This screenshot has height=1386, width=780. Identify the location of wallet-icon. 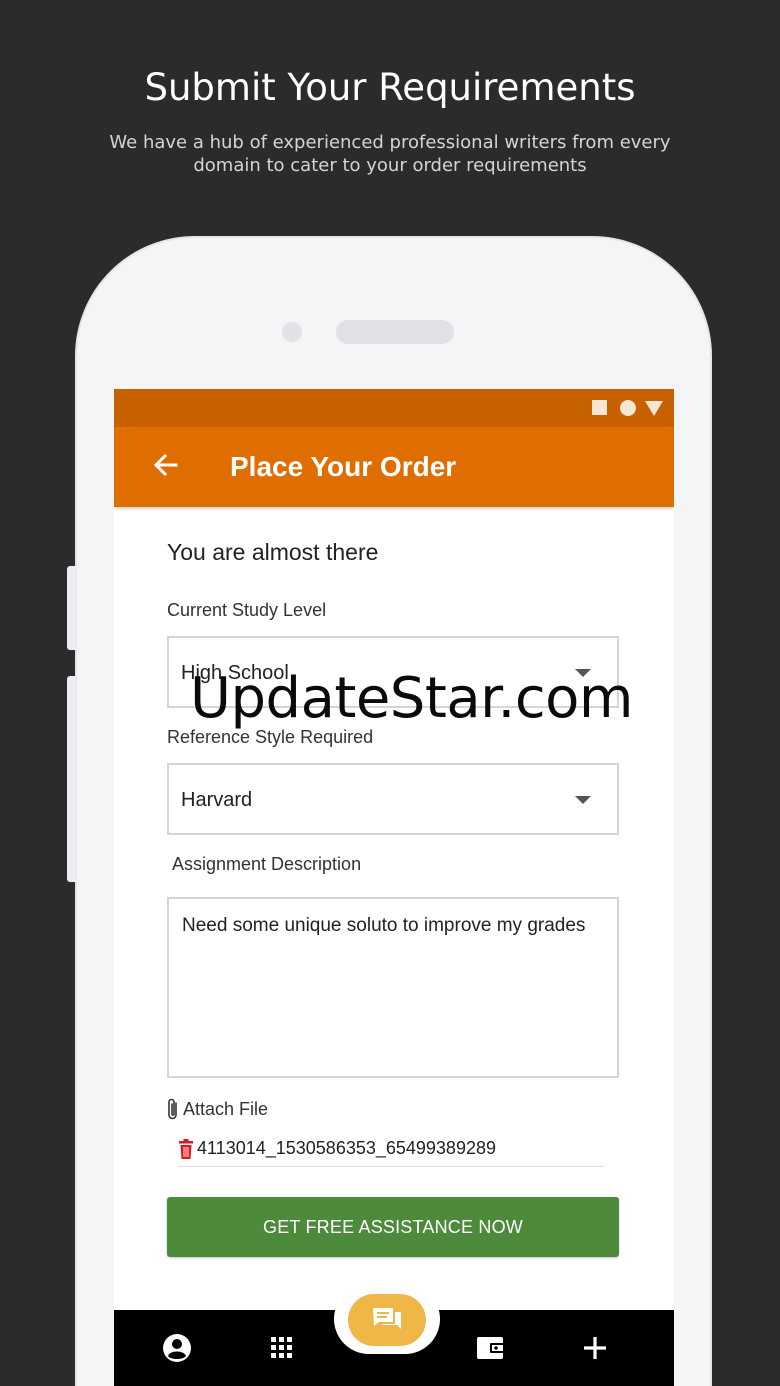
(491, 1348).